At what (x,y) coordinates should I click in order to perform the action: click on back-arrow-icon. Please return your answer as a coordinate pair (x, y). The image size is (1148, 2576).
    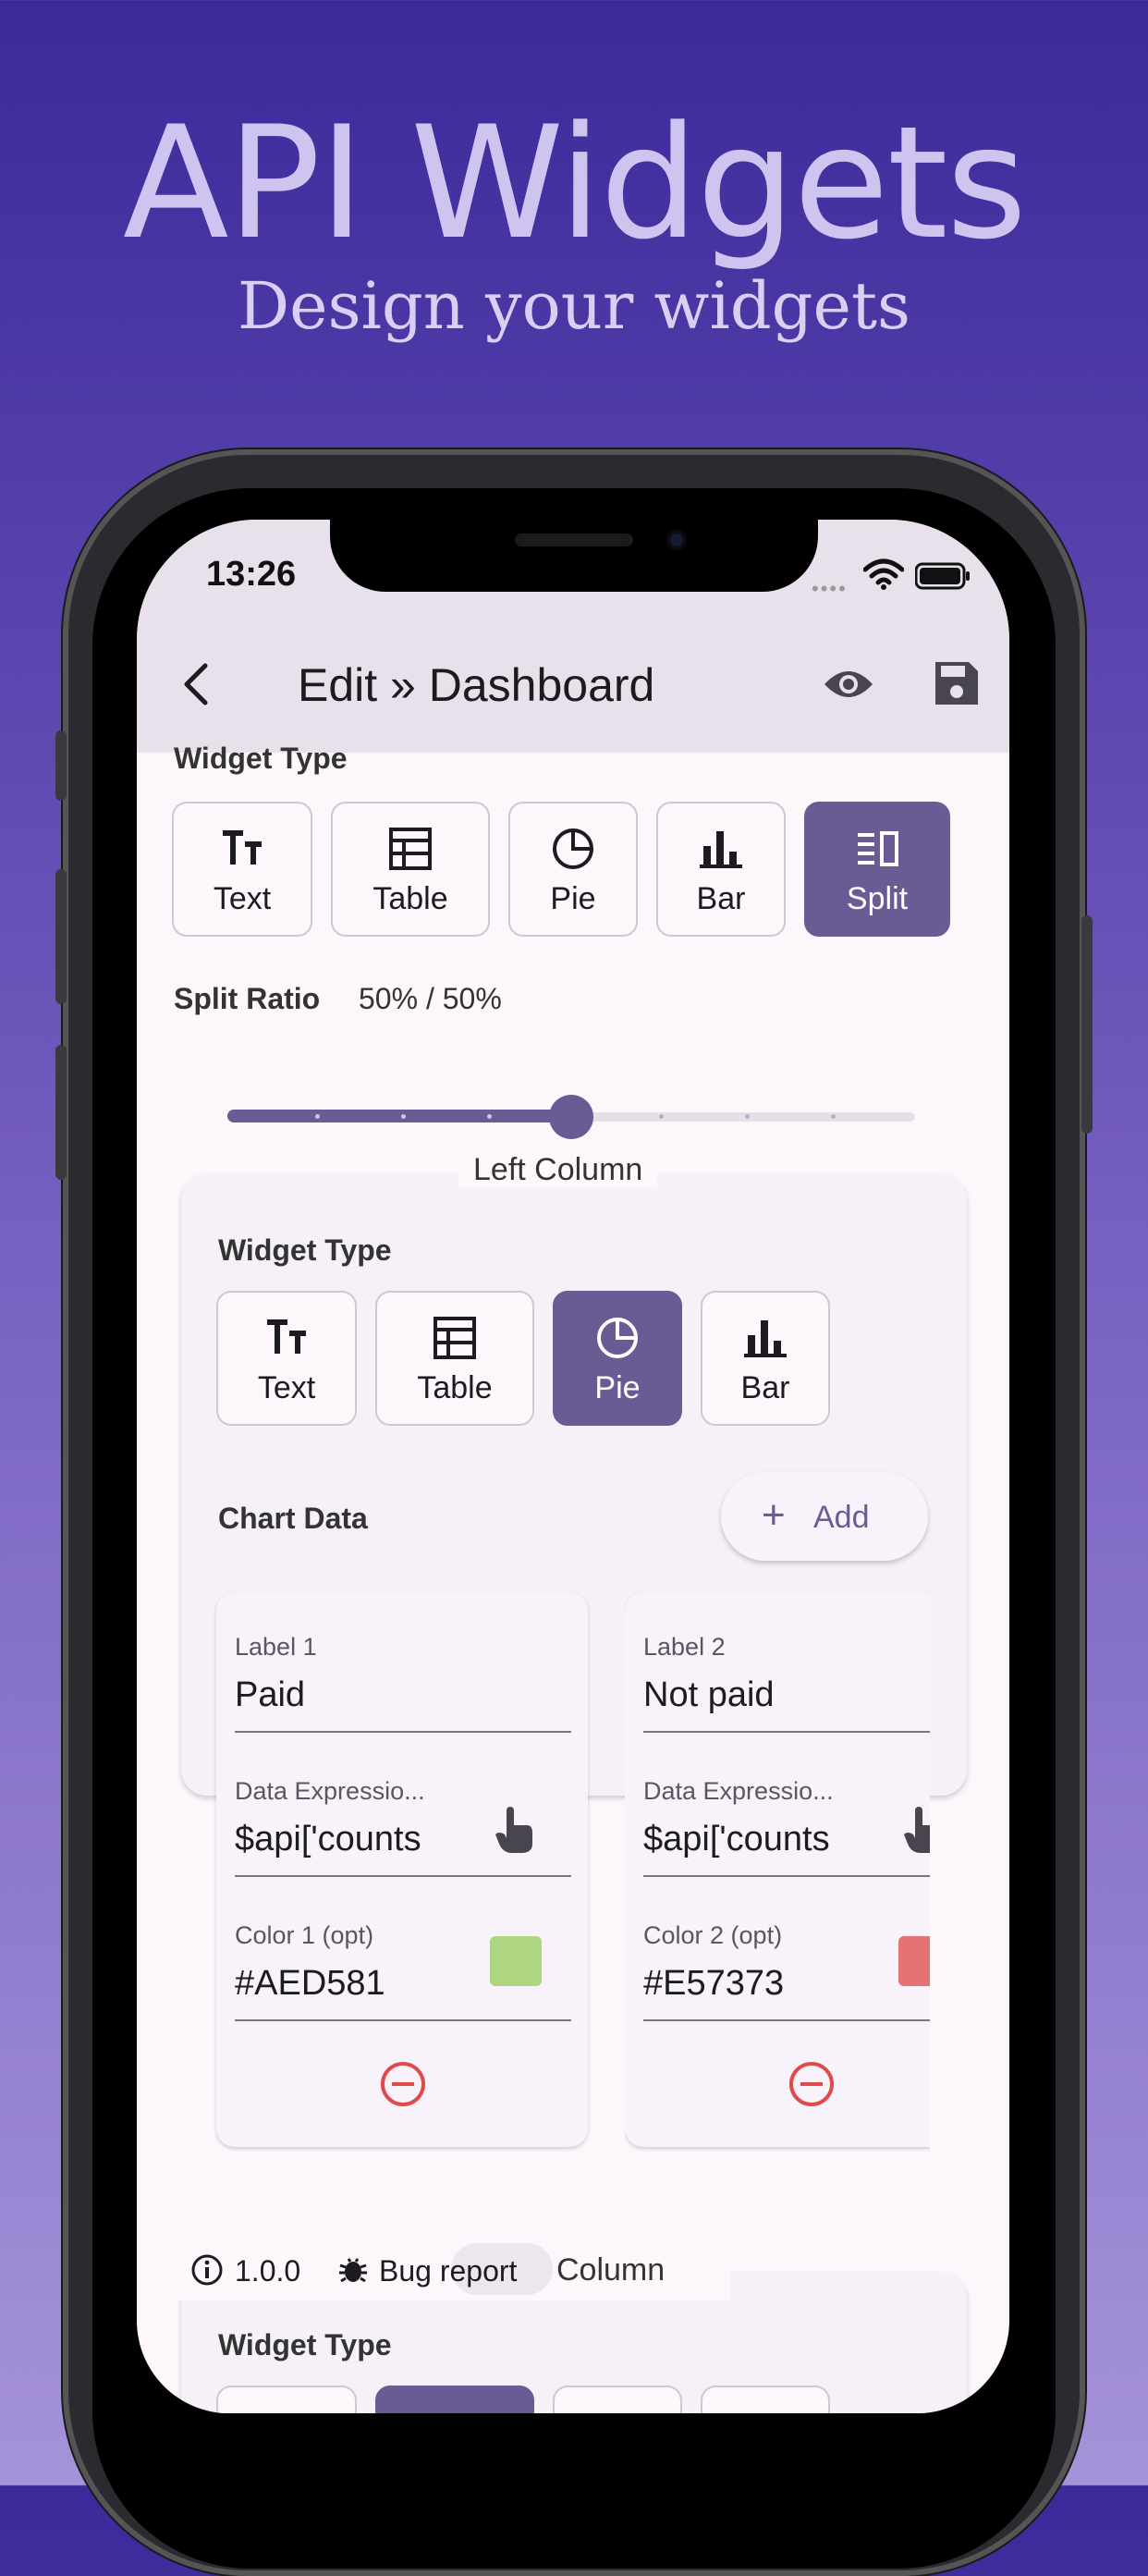
    Looking at the image, I should click on (196, 684).